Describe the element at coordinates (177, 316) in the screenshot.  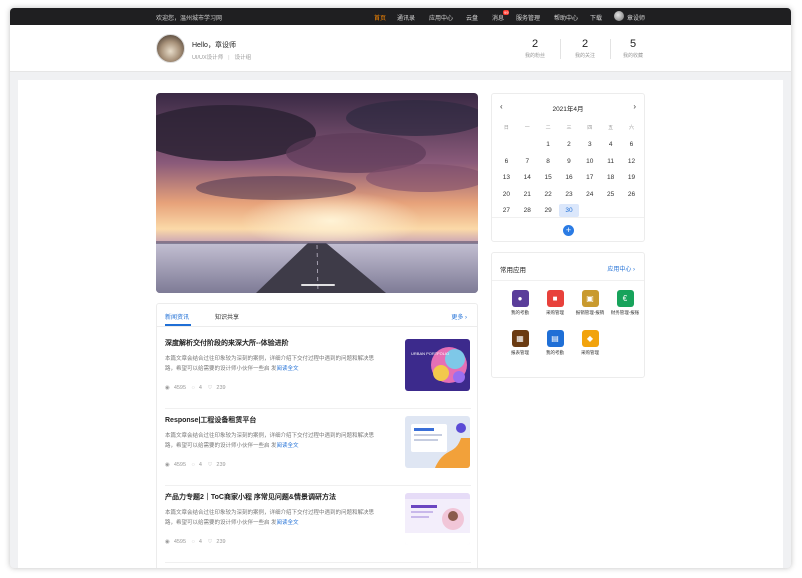
I see `tab-news: 新闻资讯` at that location.